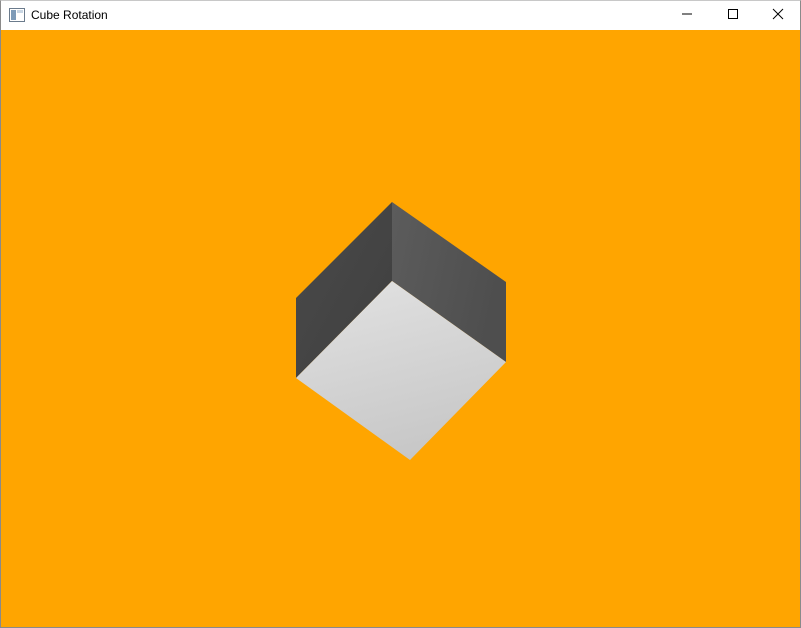 The width and height of the screenshot is (801, 628). Describe the element at coordinates (69, 15) in the screenshot. I see `window-title: Cube Rotation` at that location.